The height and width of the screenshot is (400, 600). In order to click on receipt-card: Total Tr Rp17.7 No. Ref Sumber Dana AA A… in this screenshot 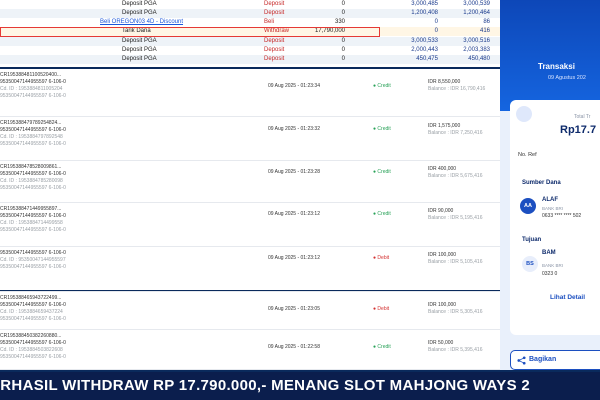, I will do `click(555, 217)`.